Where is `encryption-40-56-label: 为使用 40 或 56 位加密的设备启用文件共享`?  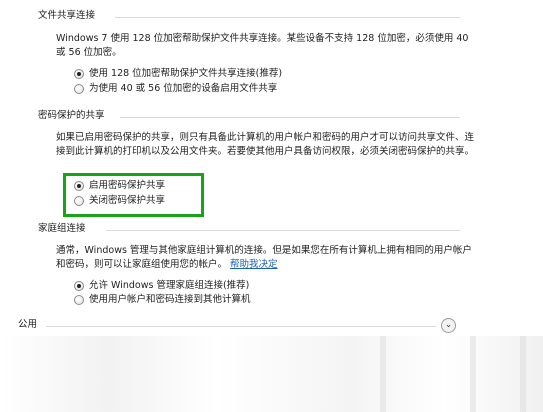 encryption-40-56-label: 为使用 40 或 56 位加密的设备启用文件共享 is located at coordinates (183, 88).